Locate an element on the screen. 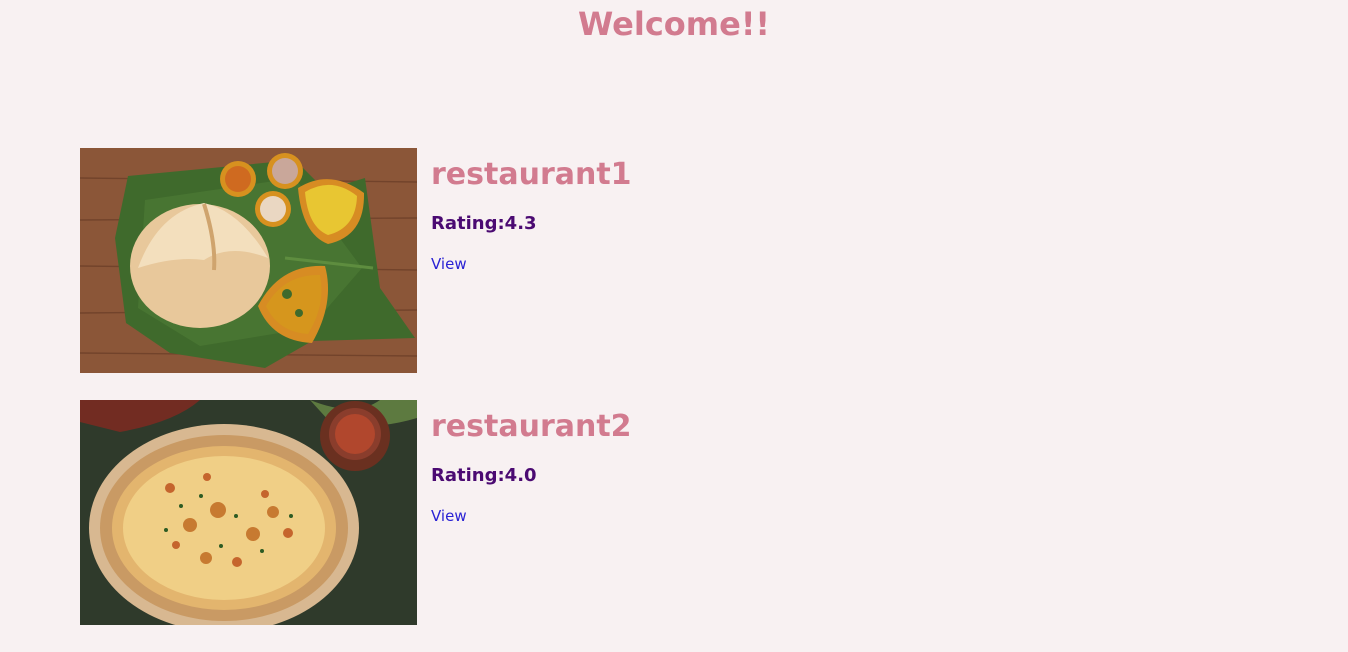  restaurant-image-pizza is located at coordinates (248, 512).